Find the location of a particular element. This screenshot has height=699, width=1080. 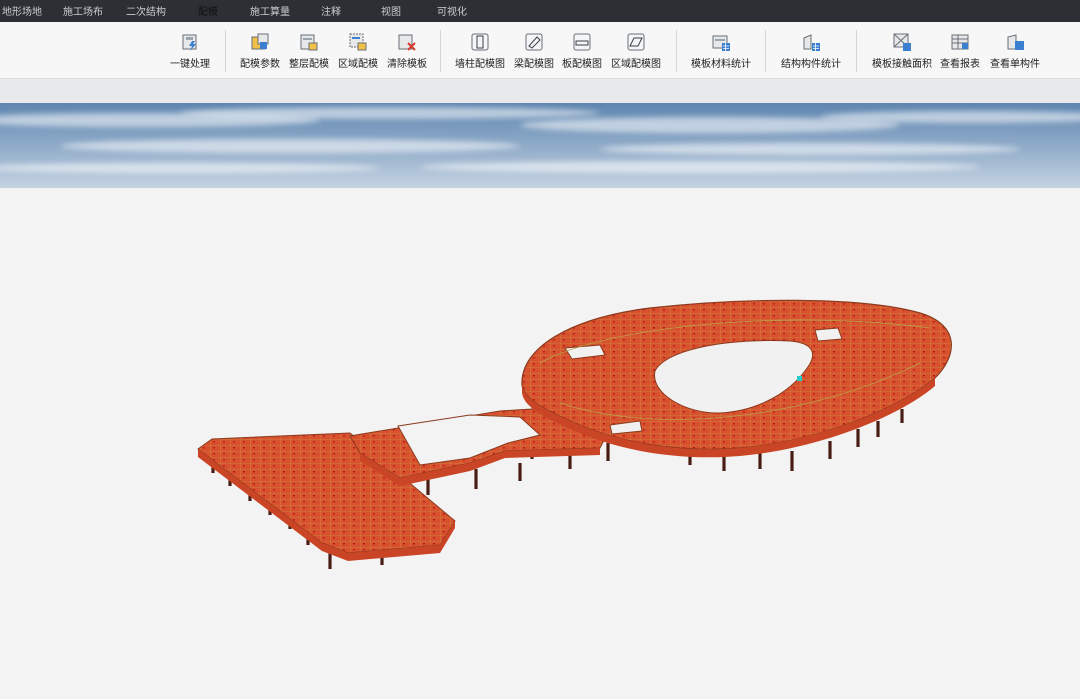

tab-annotation: 注释 is located at coordinates (331, 12).